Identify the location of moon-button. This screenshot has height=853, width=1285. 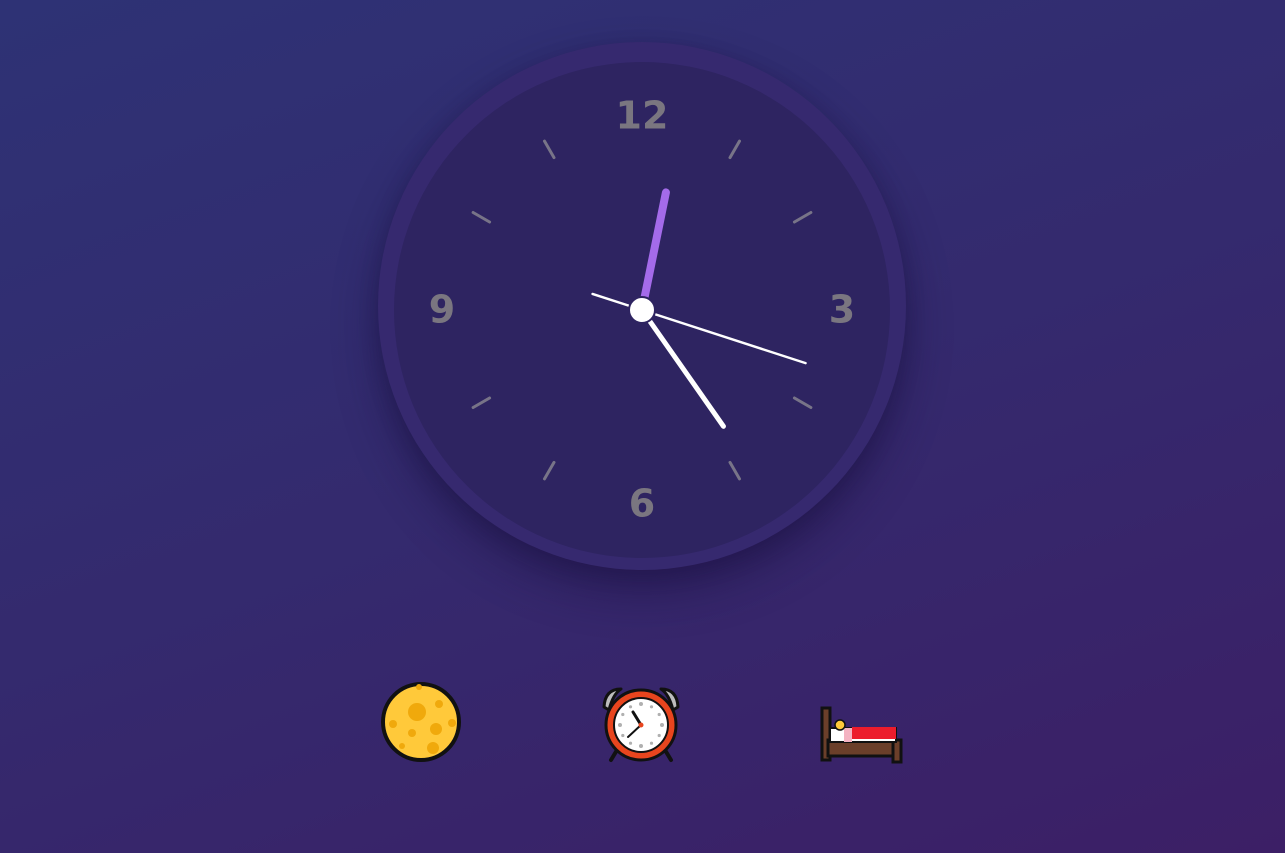
(421, 722).